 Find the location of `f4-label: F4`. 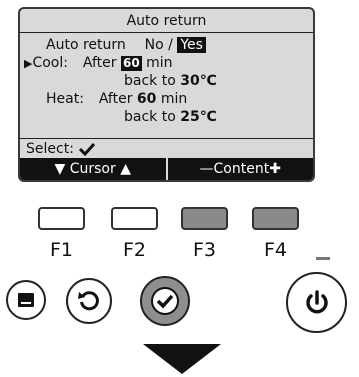

f4-label: F4 is located at coordinates (276, 250).